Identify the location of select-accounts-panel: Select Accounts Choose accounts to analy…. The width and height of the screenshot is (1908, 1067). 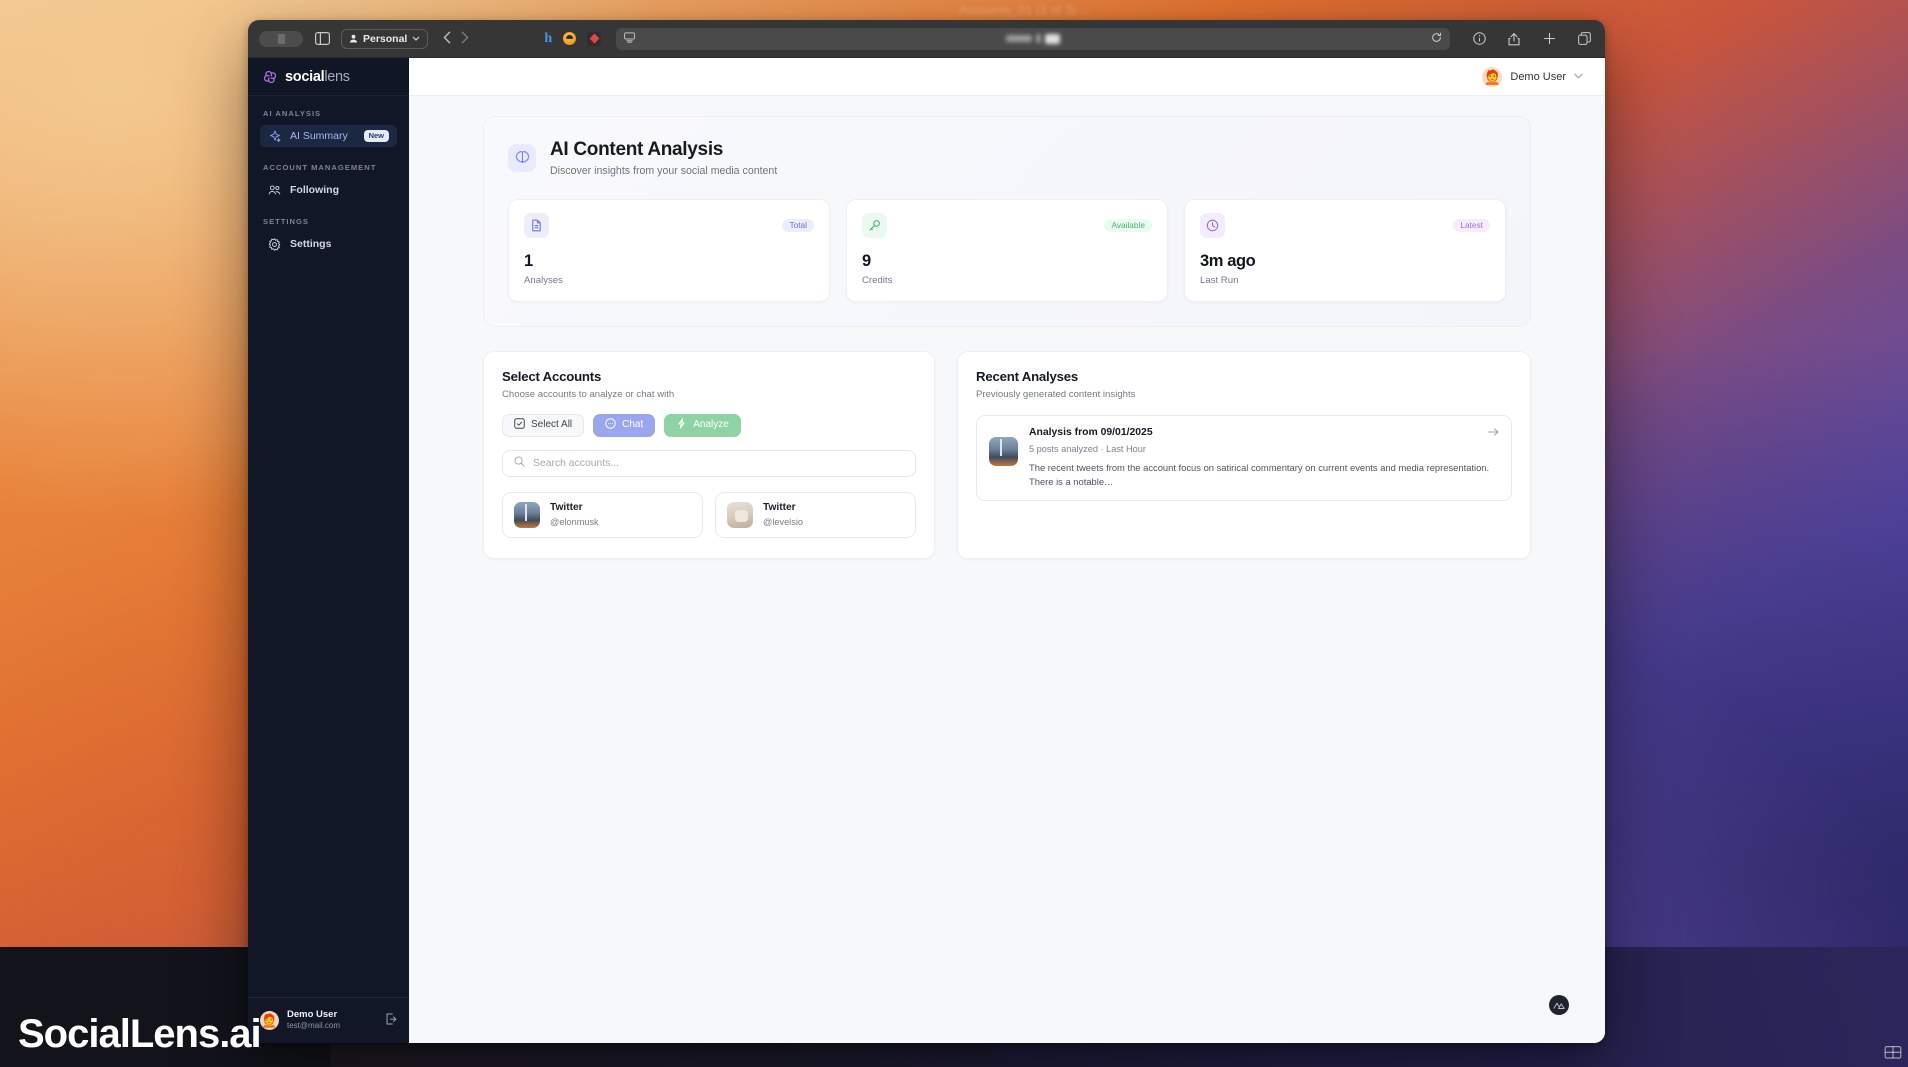
(709, 455).